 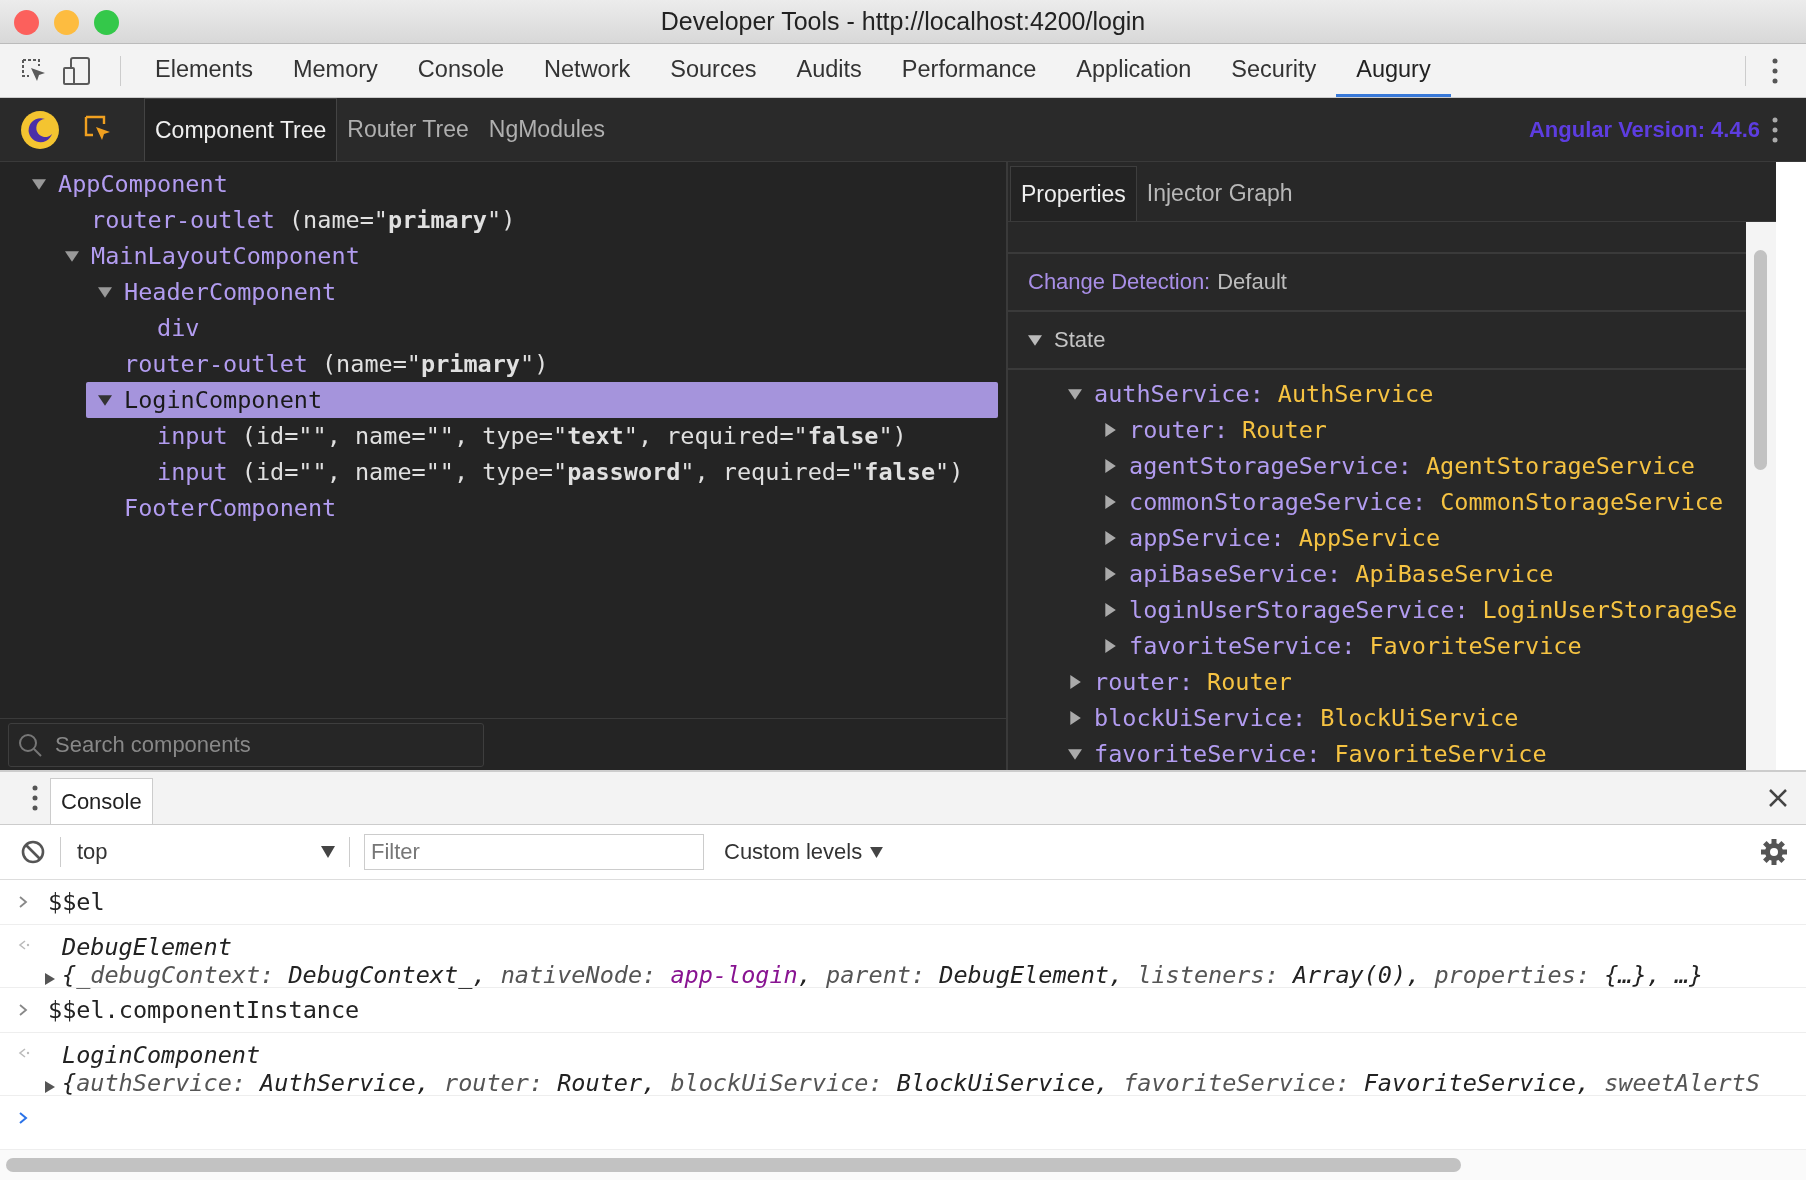 I want to click on drawer-menu-icon, so click(x=35, y=798).